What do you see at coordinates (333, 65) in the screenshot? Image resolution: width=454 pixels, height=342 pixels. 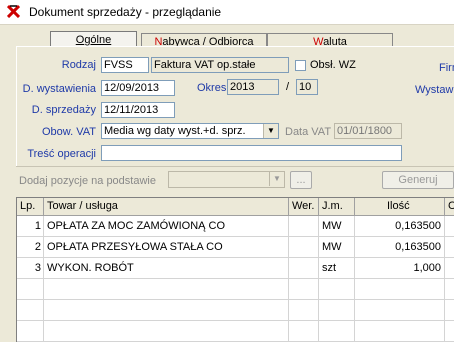 I see `obsl-wz-label: Obsł. WZ` at bounding box center [333, 65].